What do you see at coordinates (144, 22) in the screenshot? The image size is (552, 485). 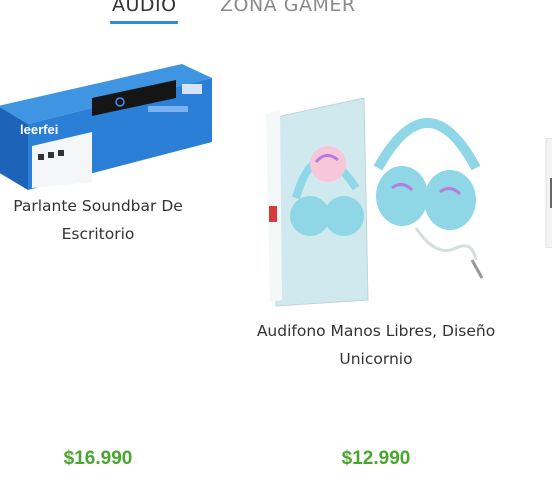 I see `active-tab-indicator` at bounding box center [144, 22].